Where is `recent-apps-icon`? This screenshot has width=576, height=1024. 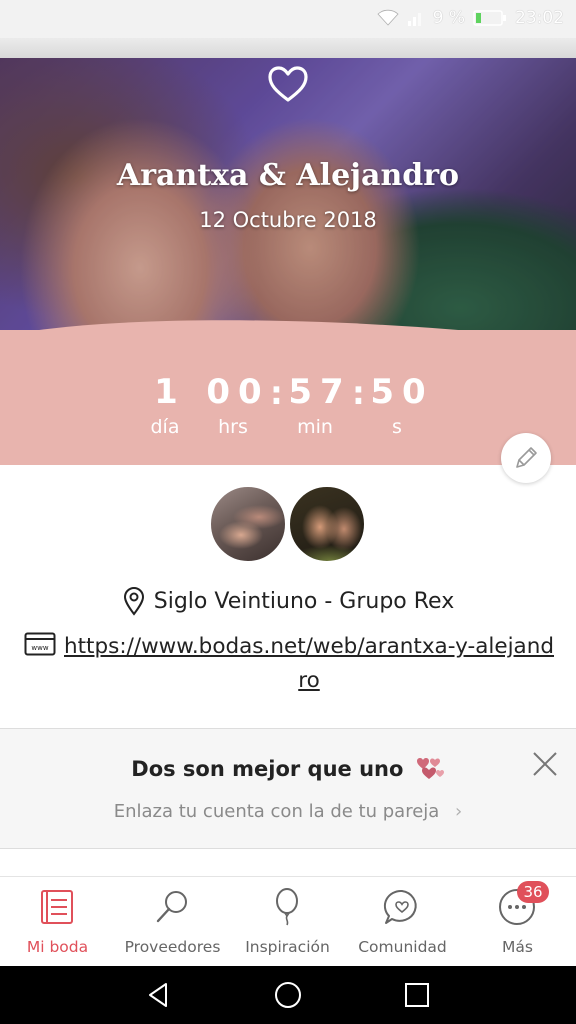 recent-apps-icon is located at coordinates (417, 995).